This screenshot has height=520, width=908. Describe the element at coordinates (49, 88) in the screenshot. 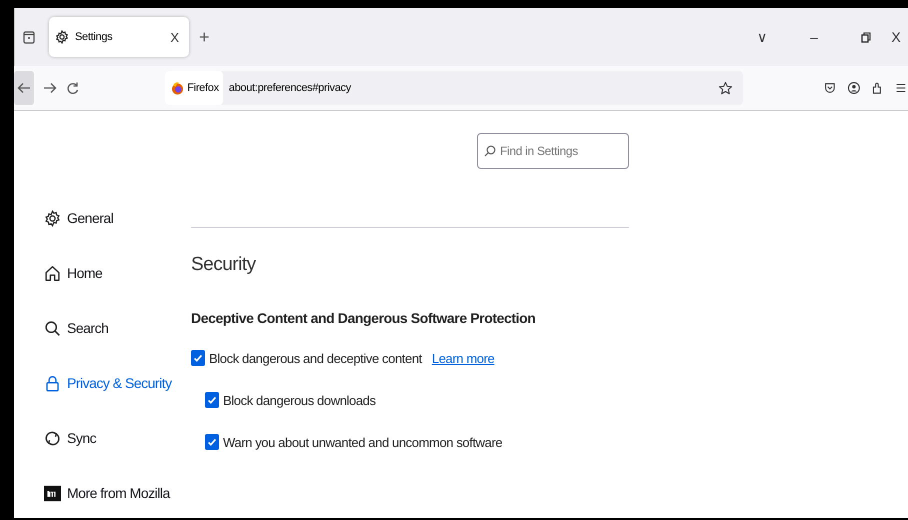

I see `forward-arrow-icon` at that location.